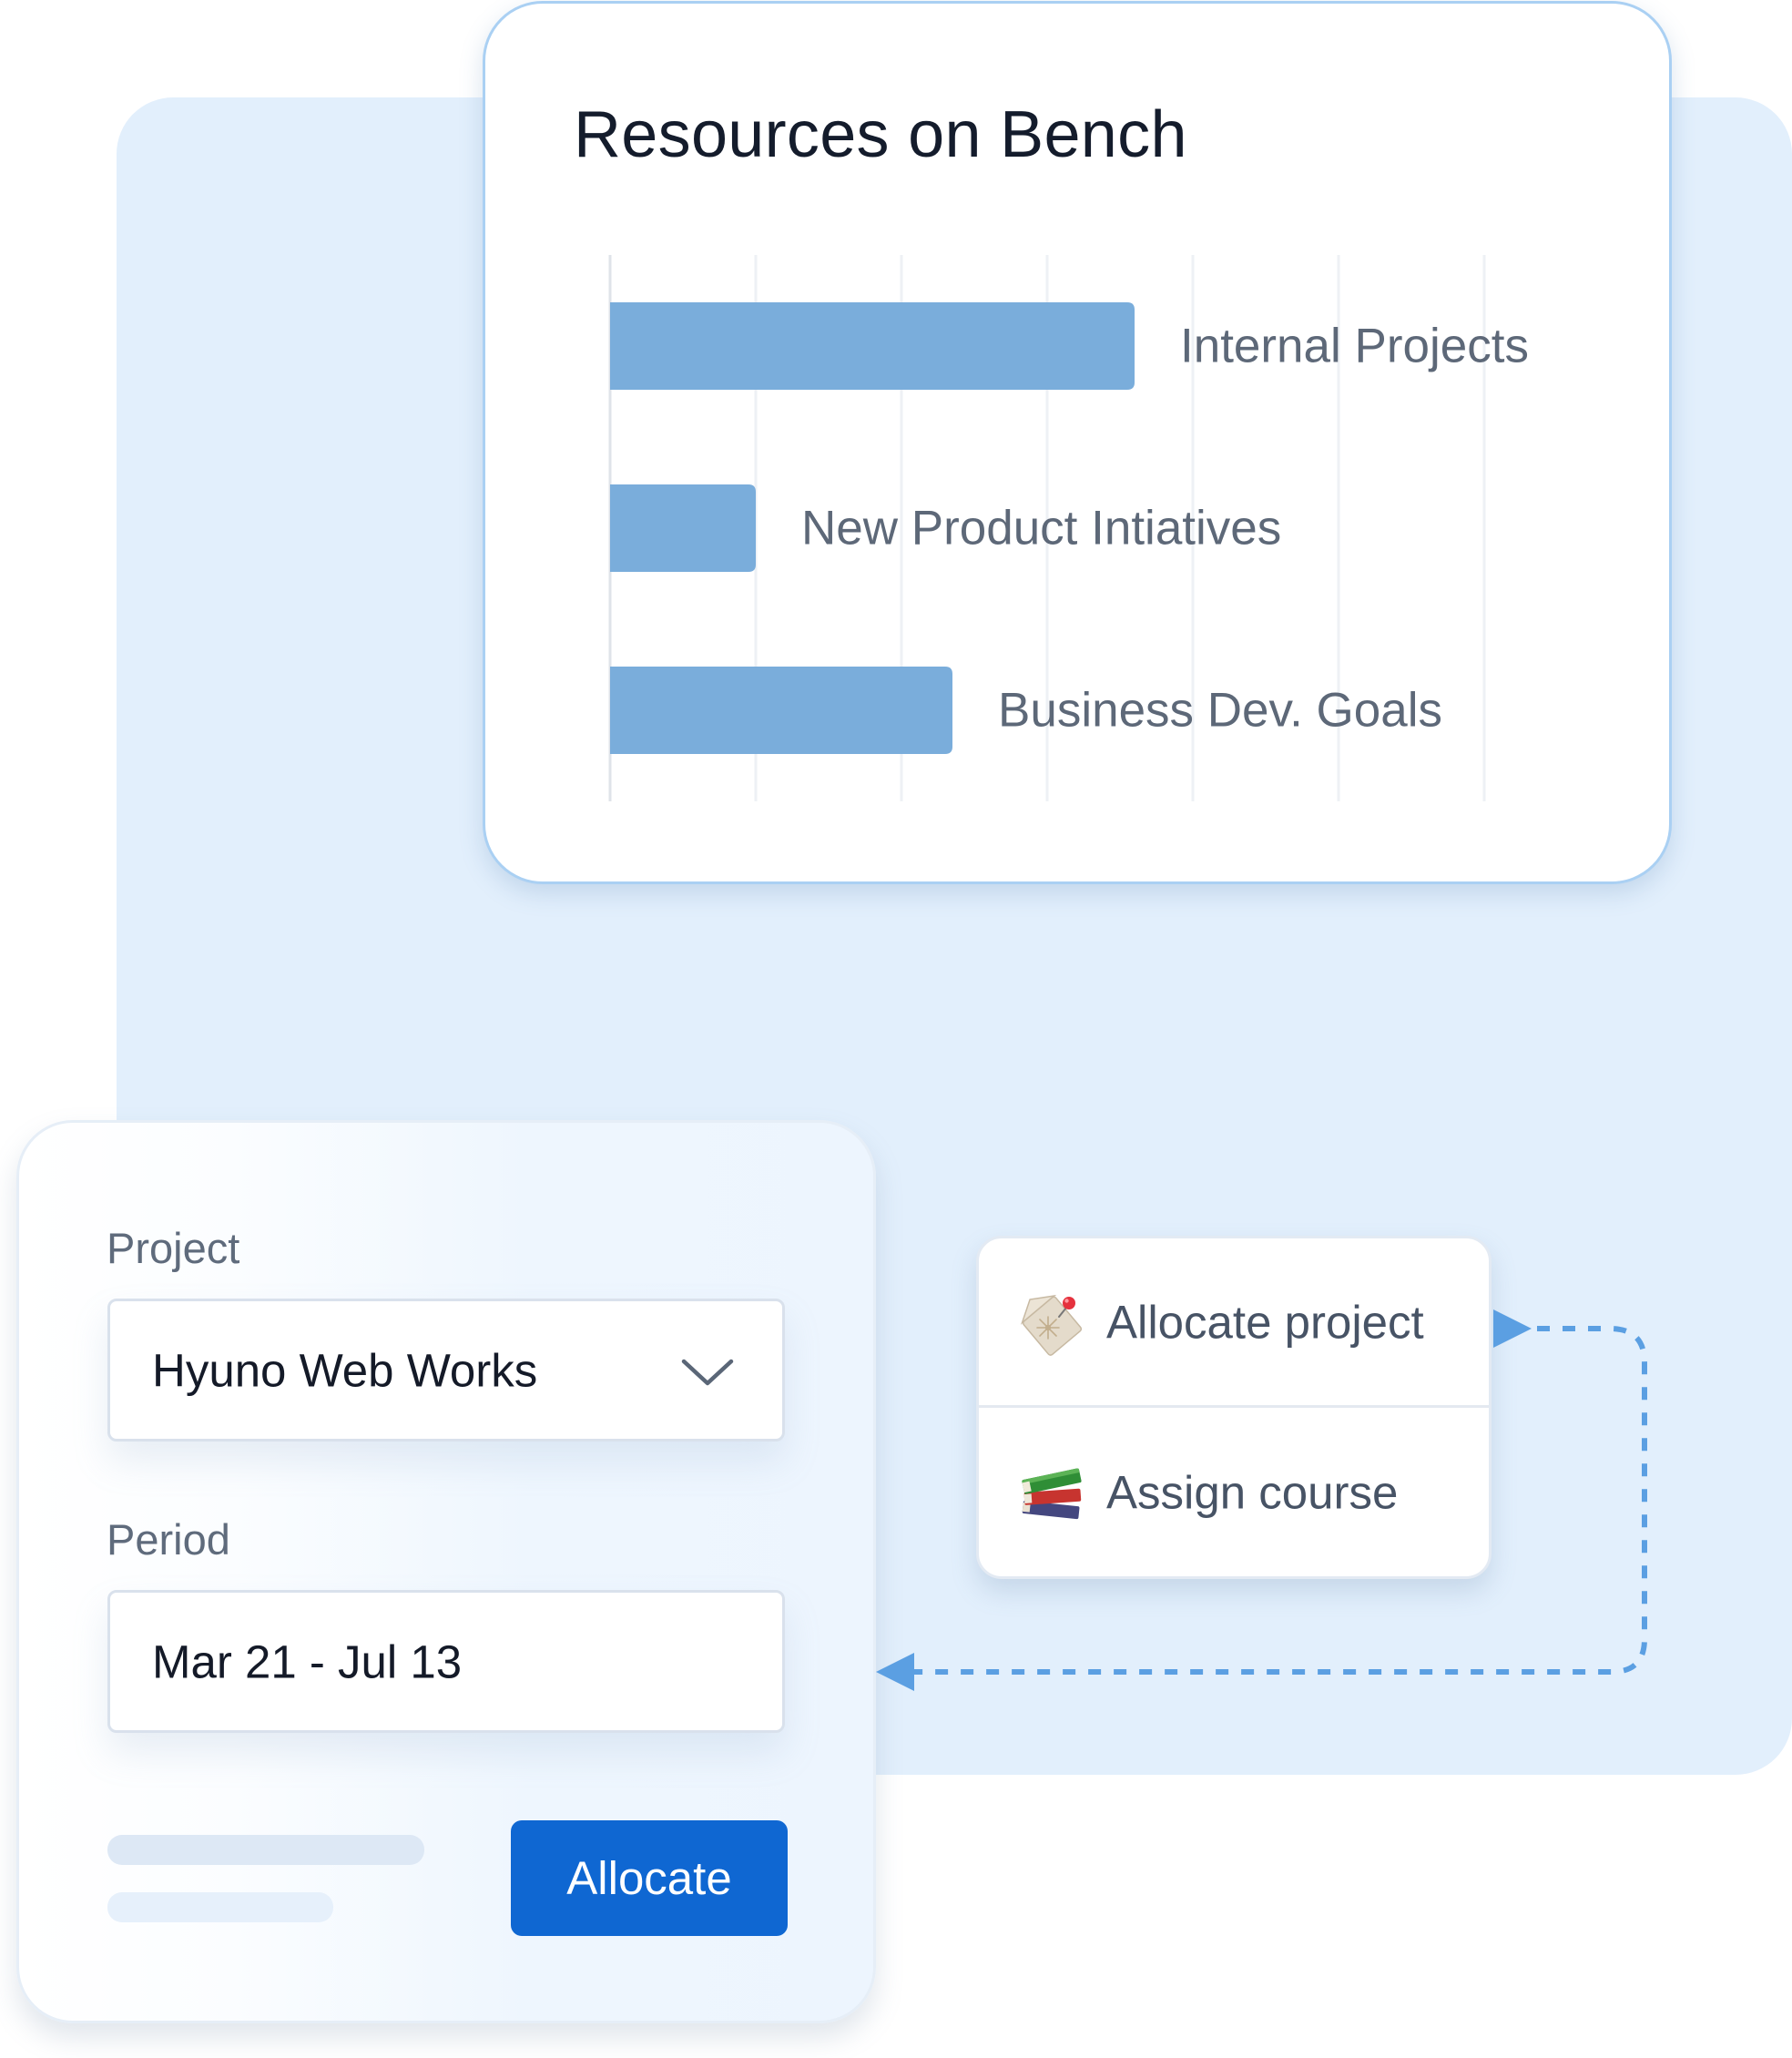 This screenshot has width=1792, height=2058. What do you see at coordinates (1041, 528) in the screenshot?
I see `bar-label: New Product Intiatives` at bounding box center [1041, 528].